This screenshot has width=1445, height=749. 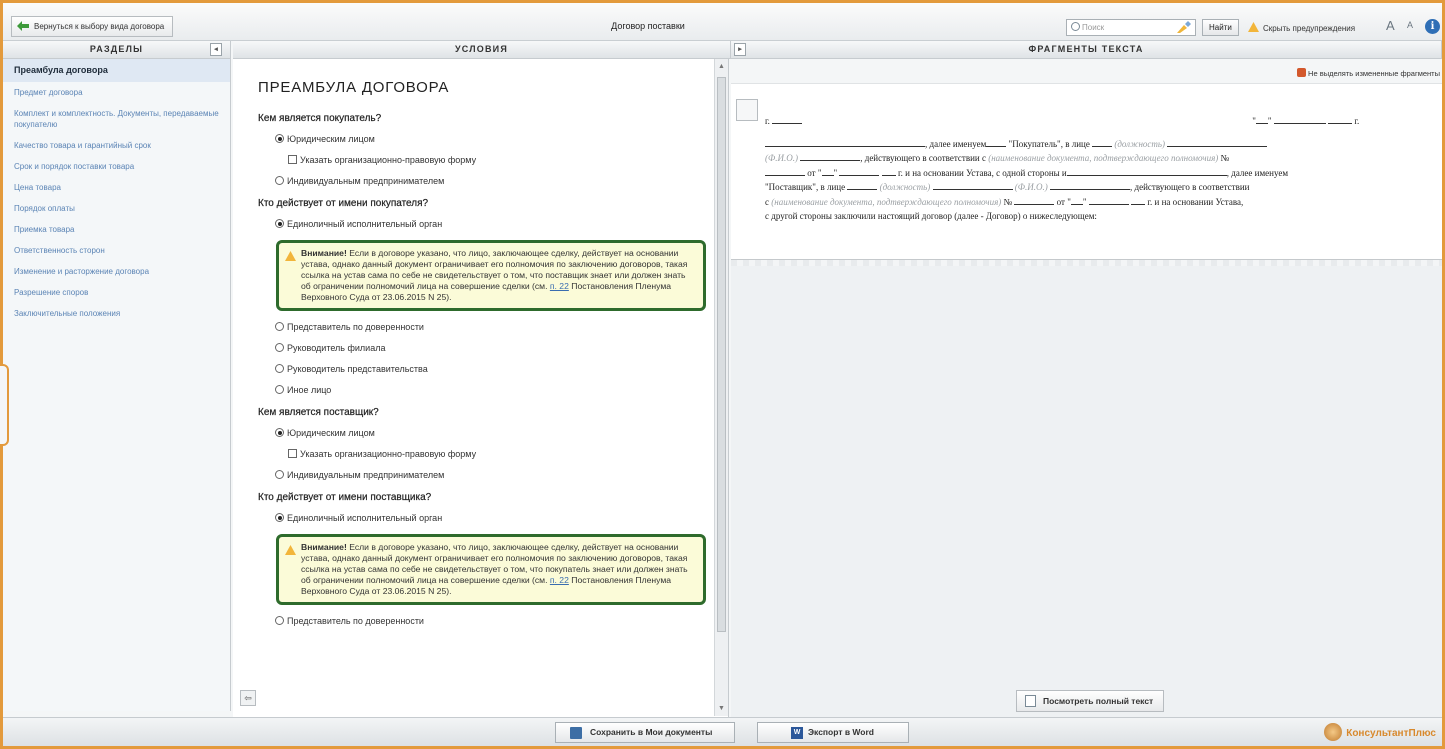 What do you see at coordinates (1030, 701) in the screenshot?
I see `document-icon` at bounding box center [1030, 701].